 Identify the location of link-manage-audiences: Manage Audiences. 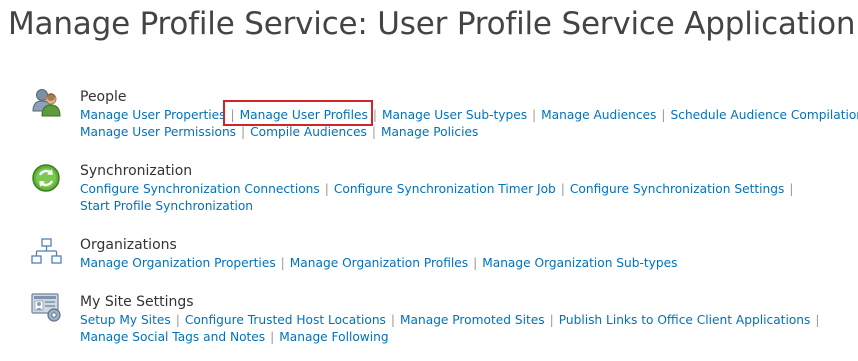
(598, 115).